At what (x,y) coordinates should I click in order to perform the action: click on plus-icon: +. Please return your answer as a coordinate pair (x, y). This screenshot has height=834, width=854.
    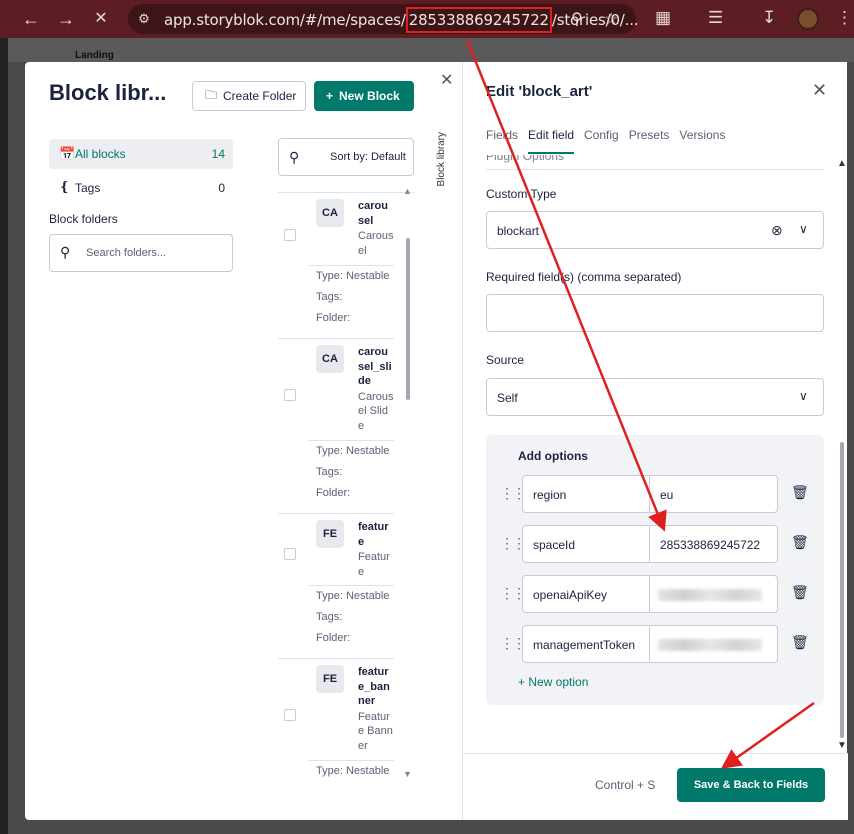
    Looking at the image, I should click on (330, 96).